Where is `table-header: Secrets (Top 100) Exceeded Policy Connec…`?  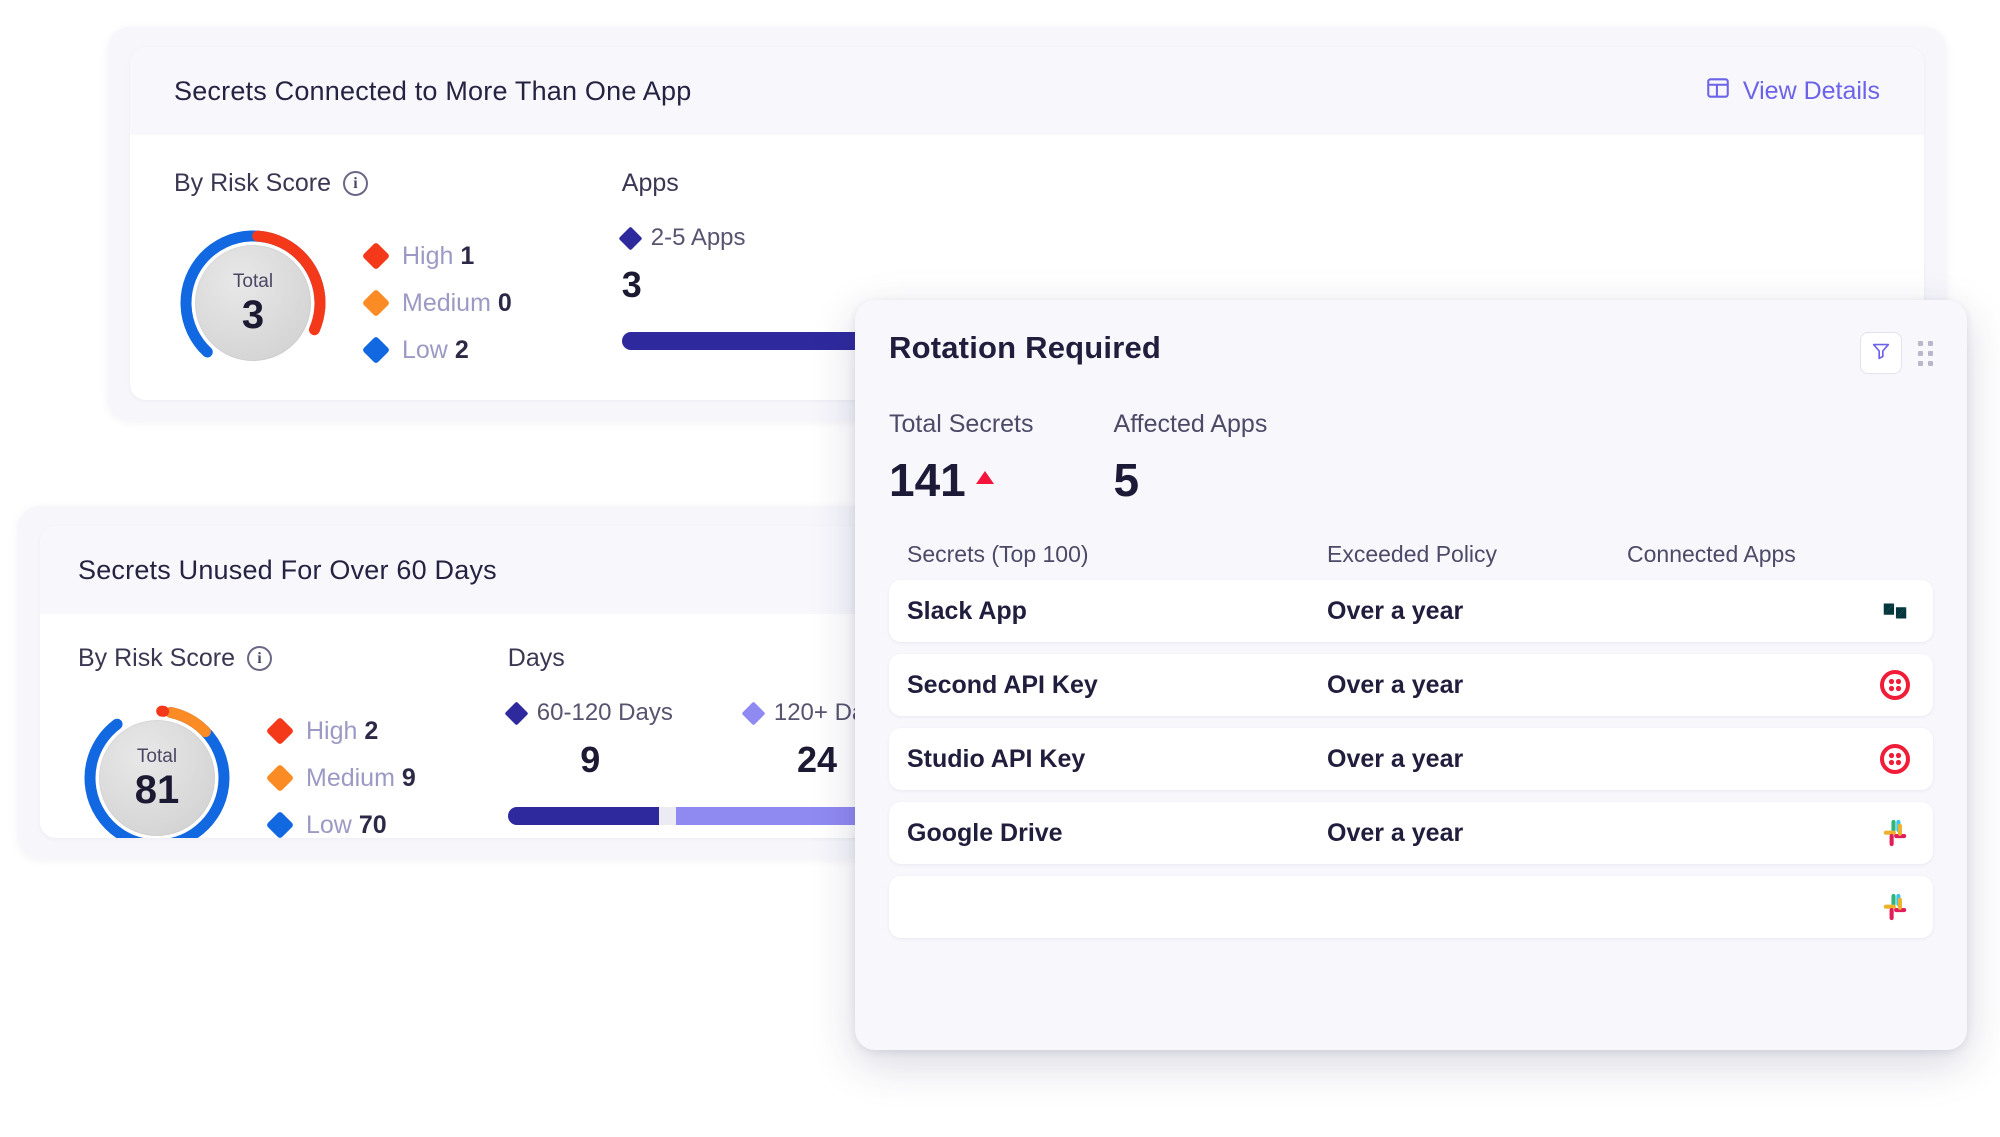
table-header: Secrets (Top 100) Exceeded Policy Connec… is located at coordinates (1411, 560).